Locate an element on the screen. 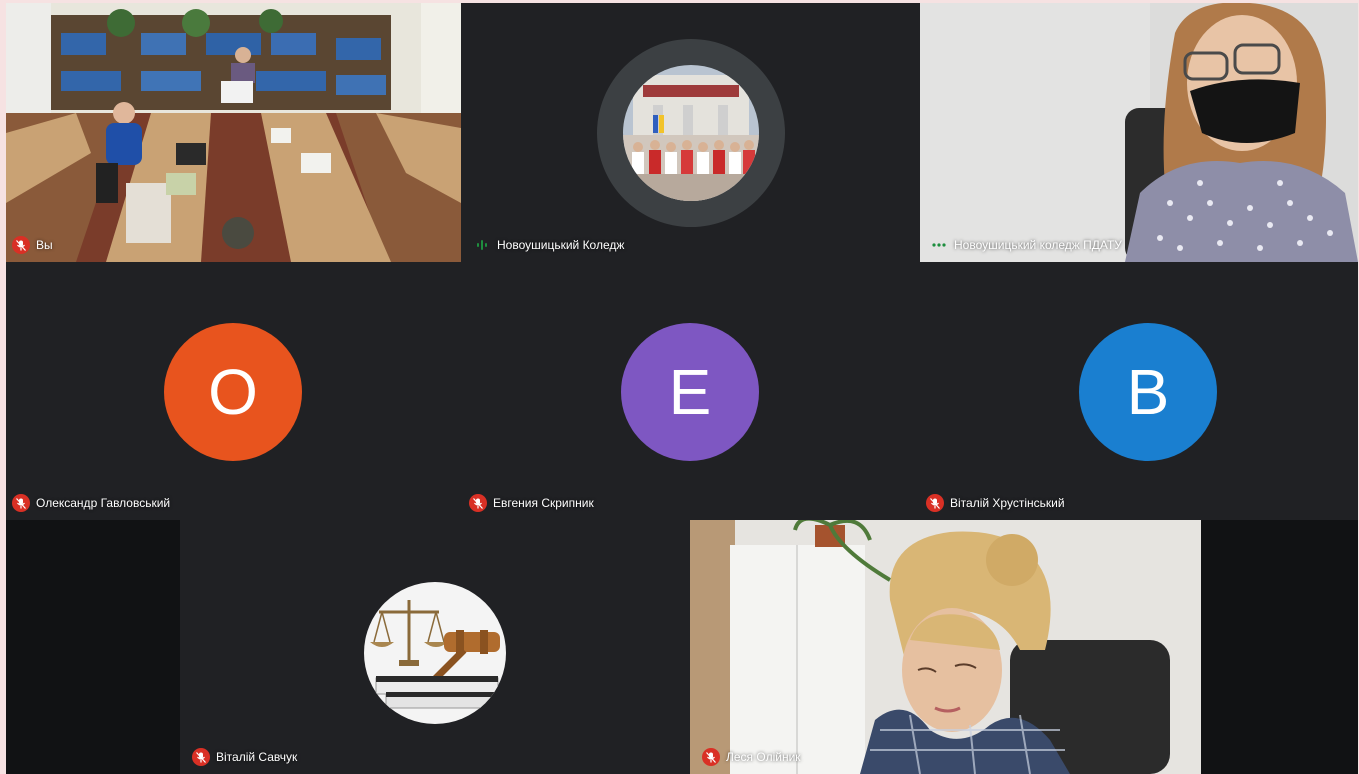  avatar-letter: E is located at coordinates (690, 392).